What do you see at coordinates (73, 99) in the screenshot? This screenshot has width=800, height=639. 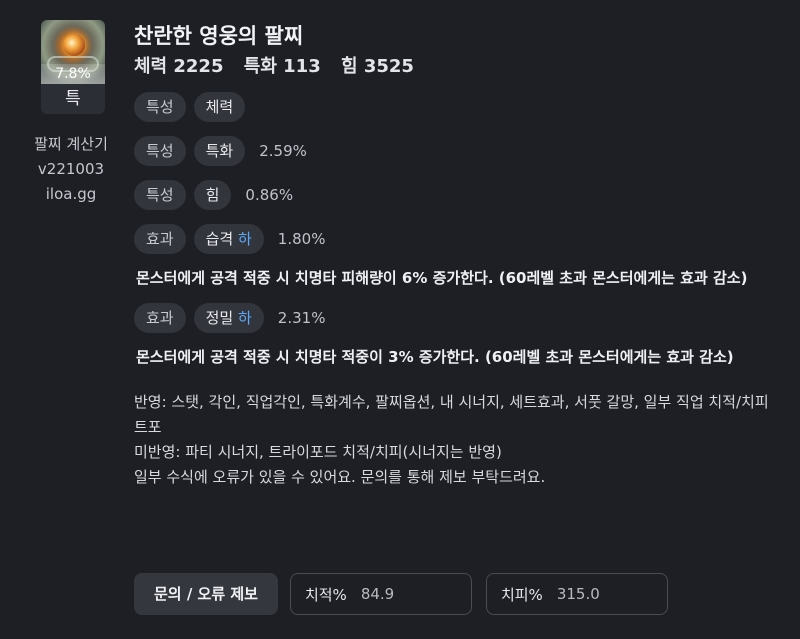 I see `item-grade: 특` at bounding box center [73, 99].